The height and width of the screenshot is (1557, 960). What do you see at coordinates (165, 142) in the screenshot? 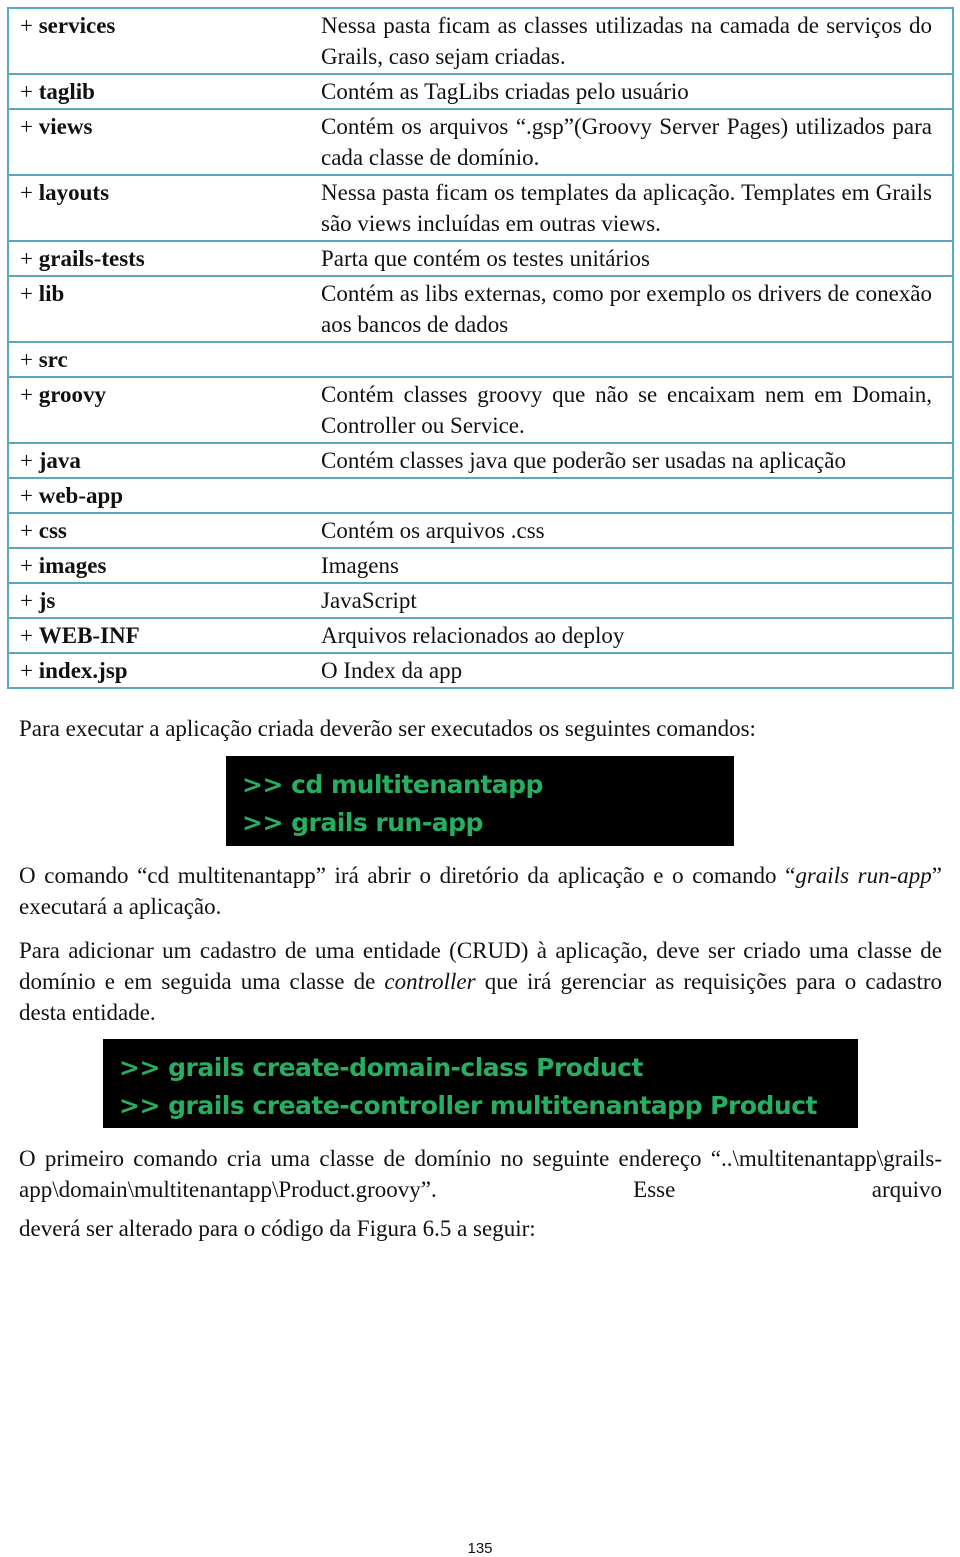
I see `folder-name-cell: + views` at bounding box center [165, 142].